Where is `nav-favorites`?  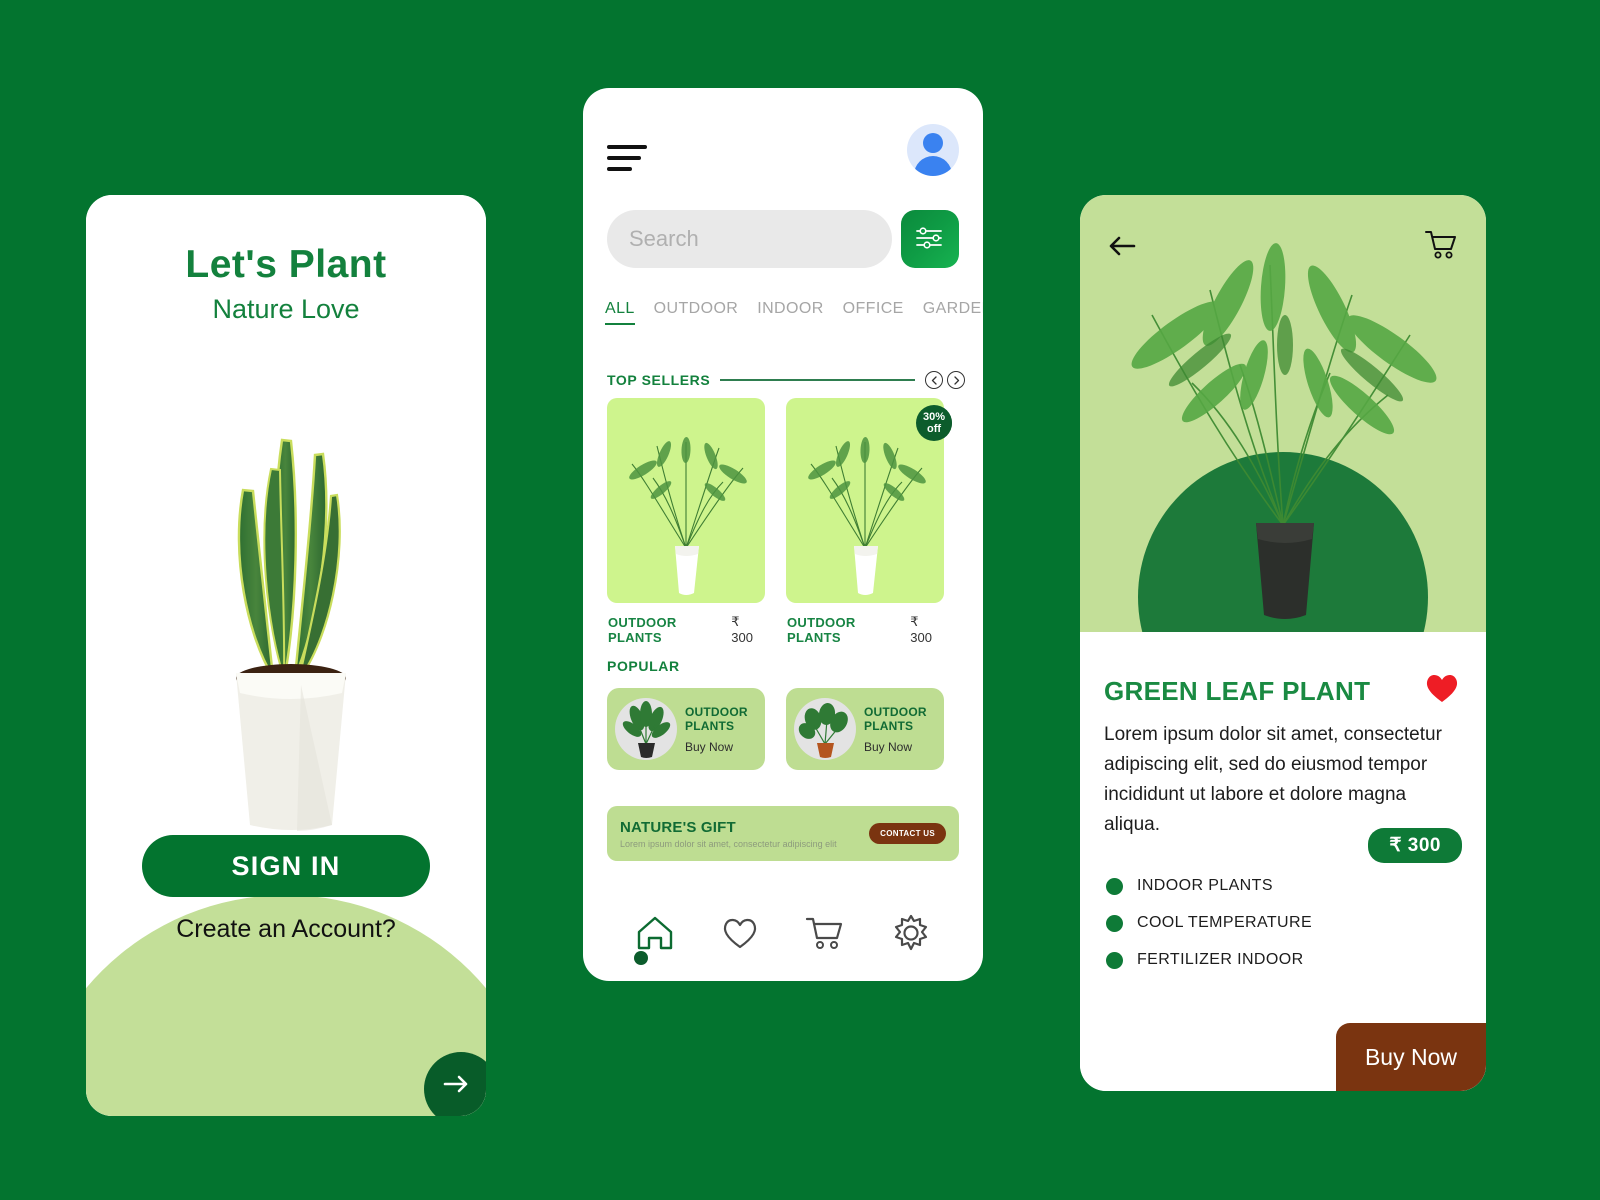 nav-favorites is located at coordinates (740, 935).